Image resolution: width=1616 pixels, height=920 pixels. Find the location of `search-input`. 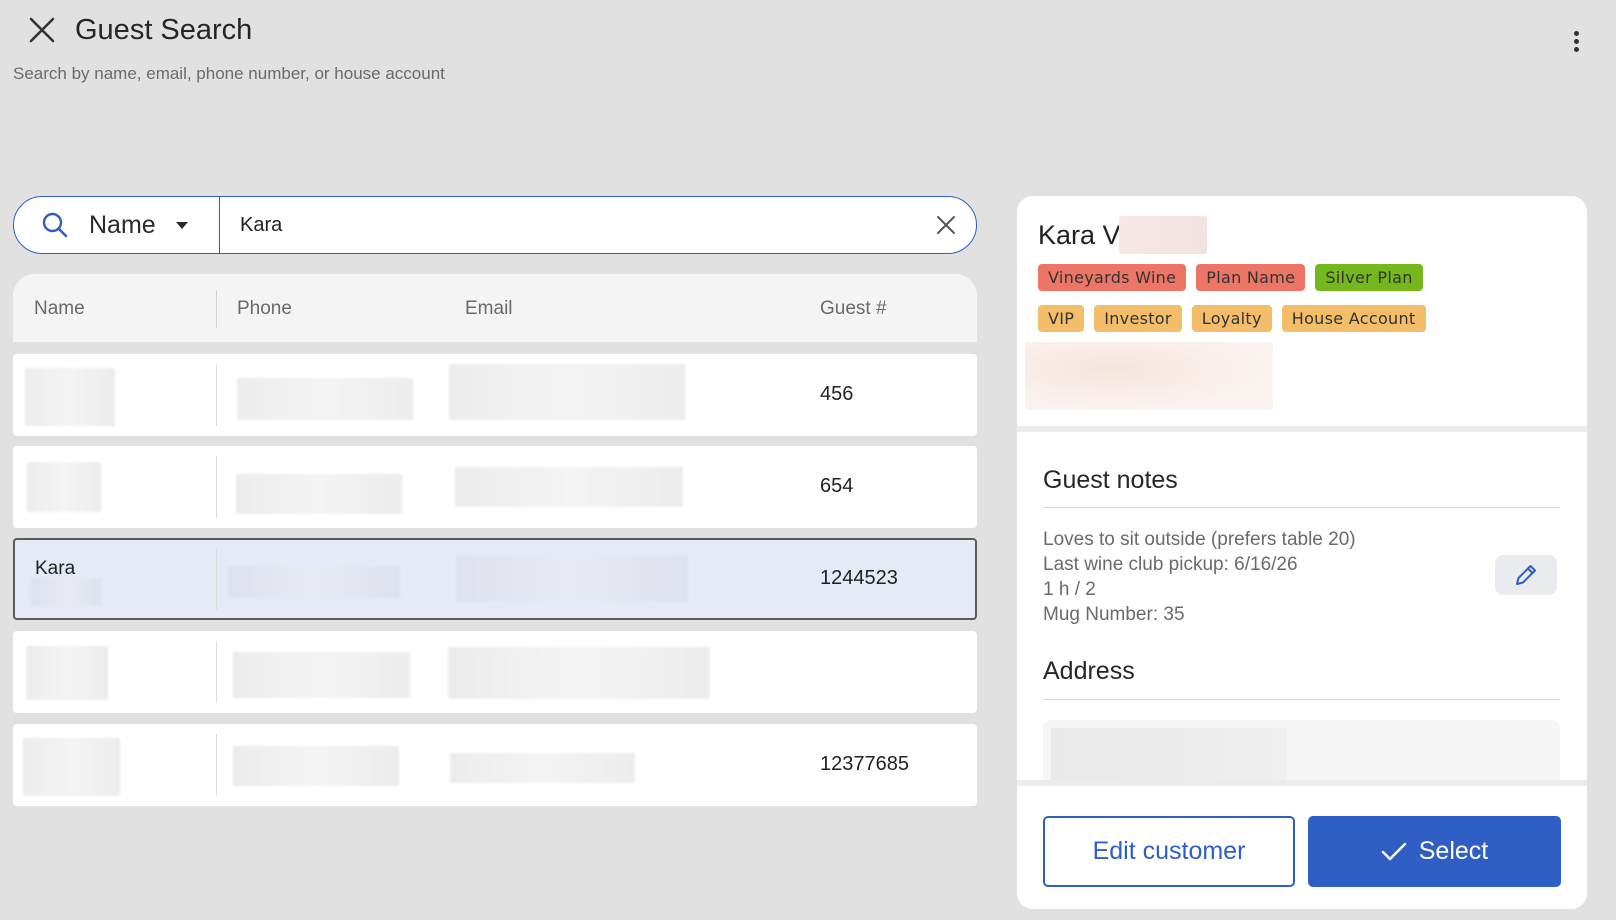

search-input is located at coordinates (568, 225).